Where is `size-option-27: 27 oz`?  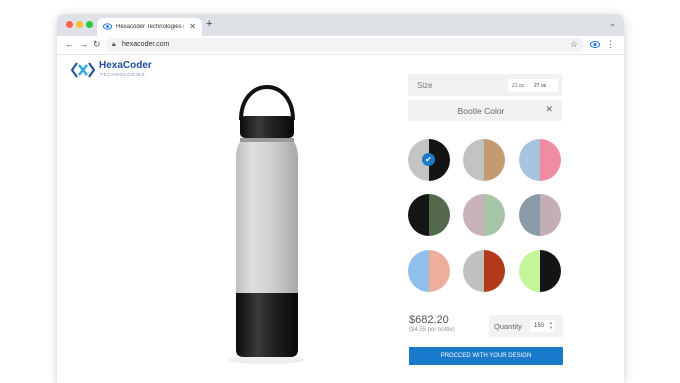
size-option-27: 27 oz is located at coordinates (540, 86).